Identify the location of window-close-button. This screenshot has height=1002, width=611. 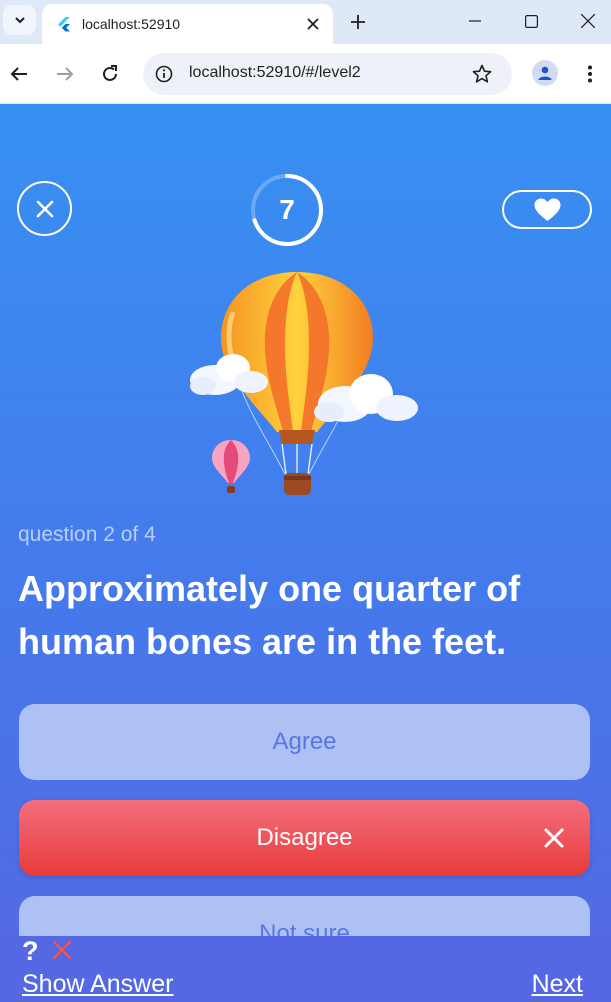
(588, 21).